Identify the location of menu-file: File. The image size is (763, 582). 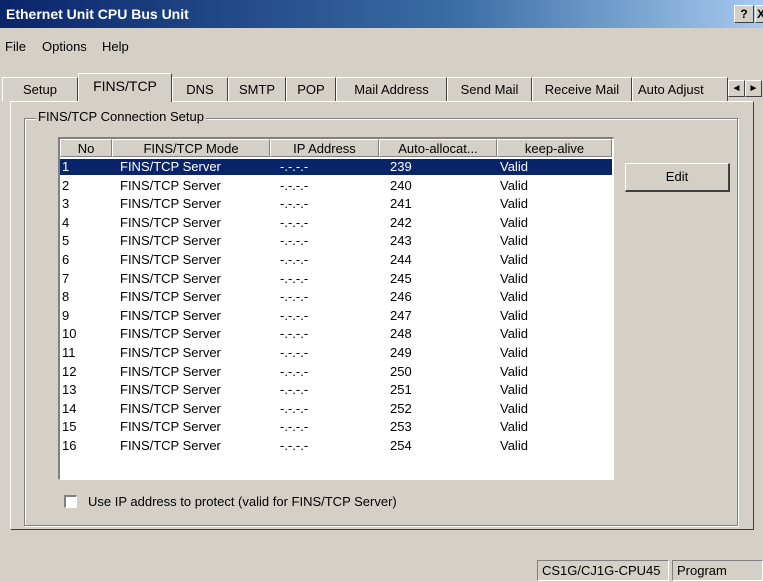
(15, 46).